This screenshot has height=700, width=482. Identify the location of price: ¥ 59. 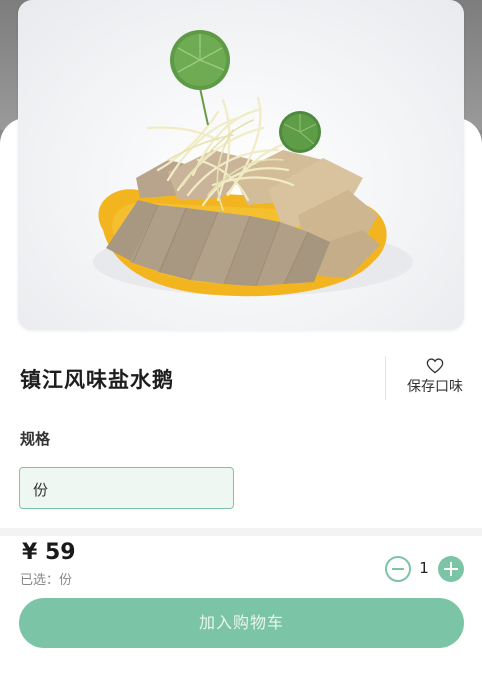
(49, 552).